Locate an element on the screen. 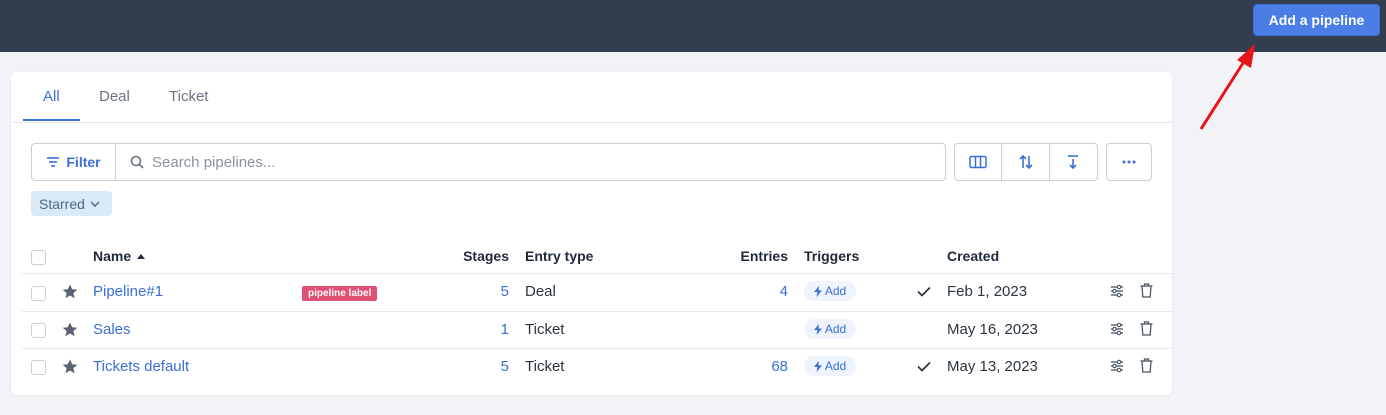 This screenshot has width=1386, height=415. column-header-name-label: Name is located at coordinates (112, 256).